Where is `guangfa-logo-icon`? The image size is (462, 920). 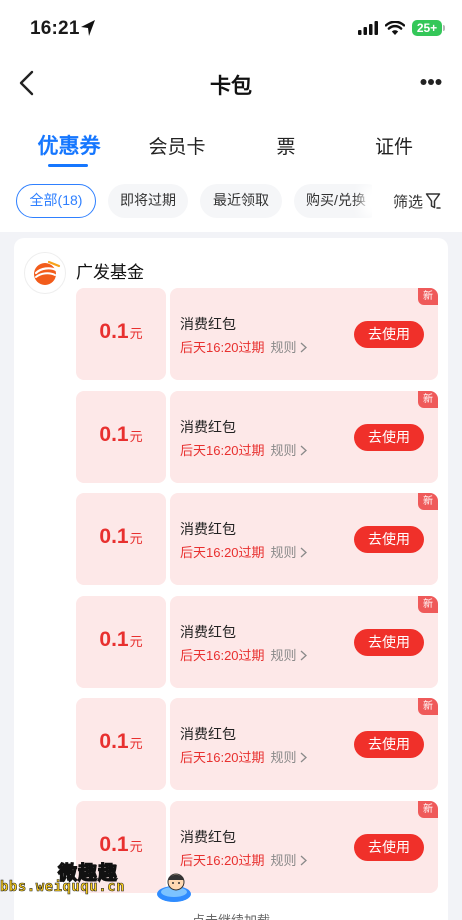
guangfa-logo-icon is located at coordinates (45, 273).